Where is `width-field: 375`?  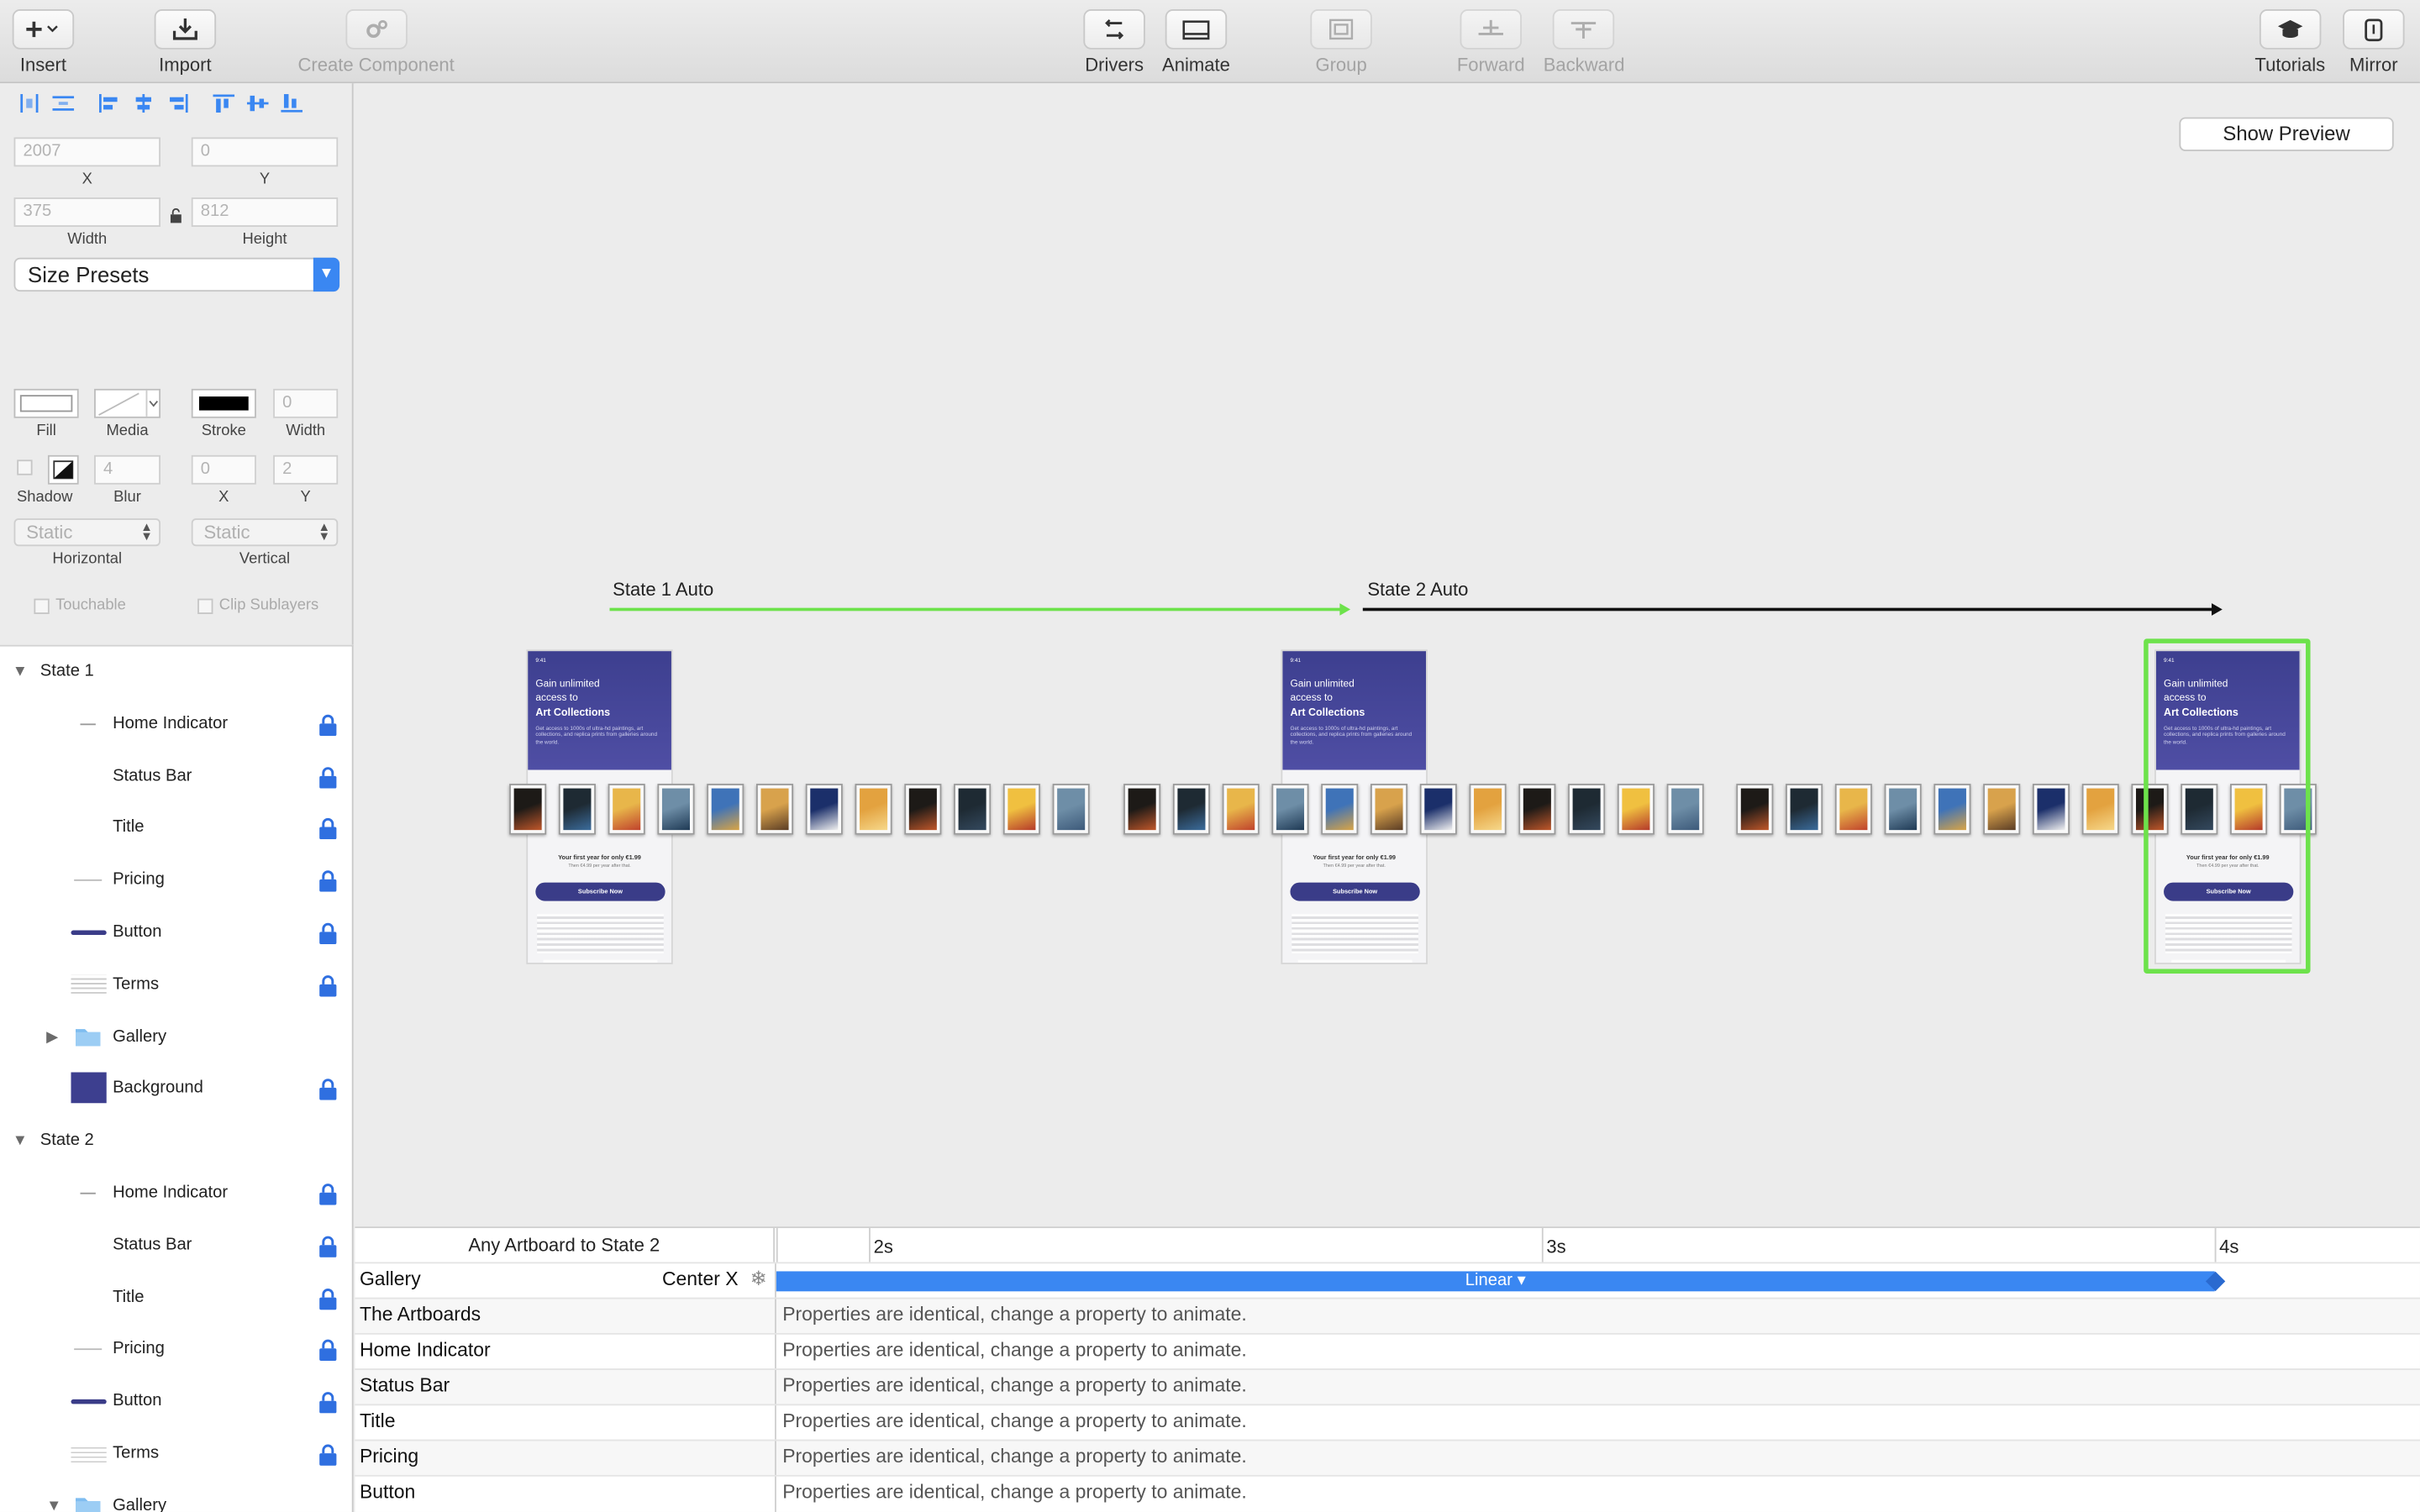 width-field: 375 is located at coordinates (87, 212).